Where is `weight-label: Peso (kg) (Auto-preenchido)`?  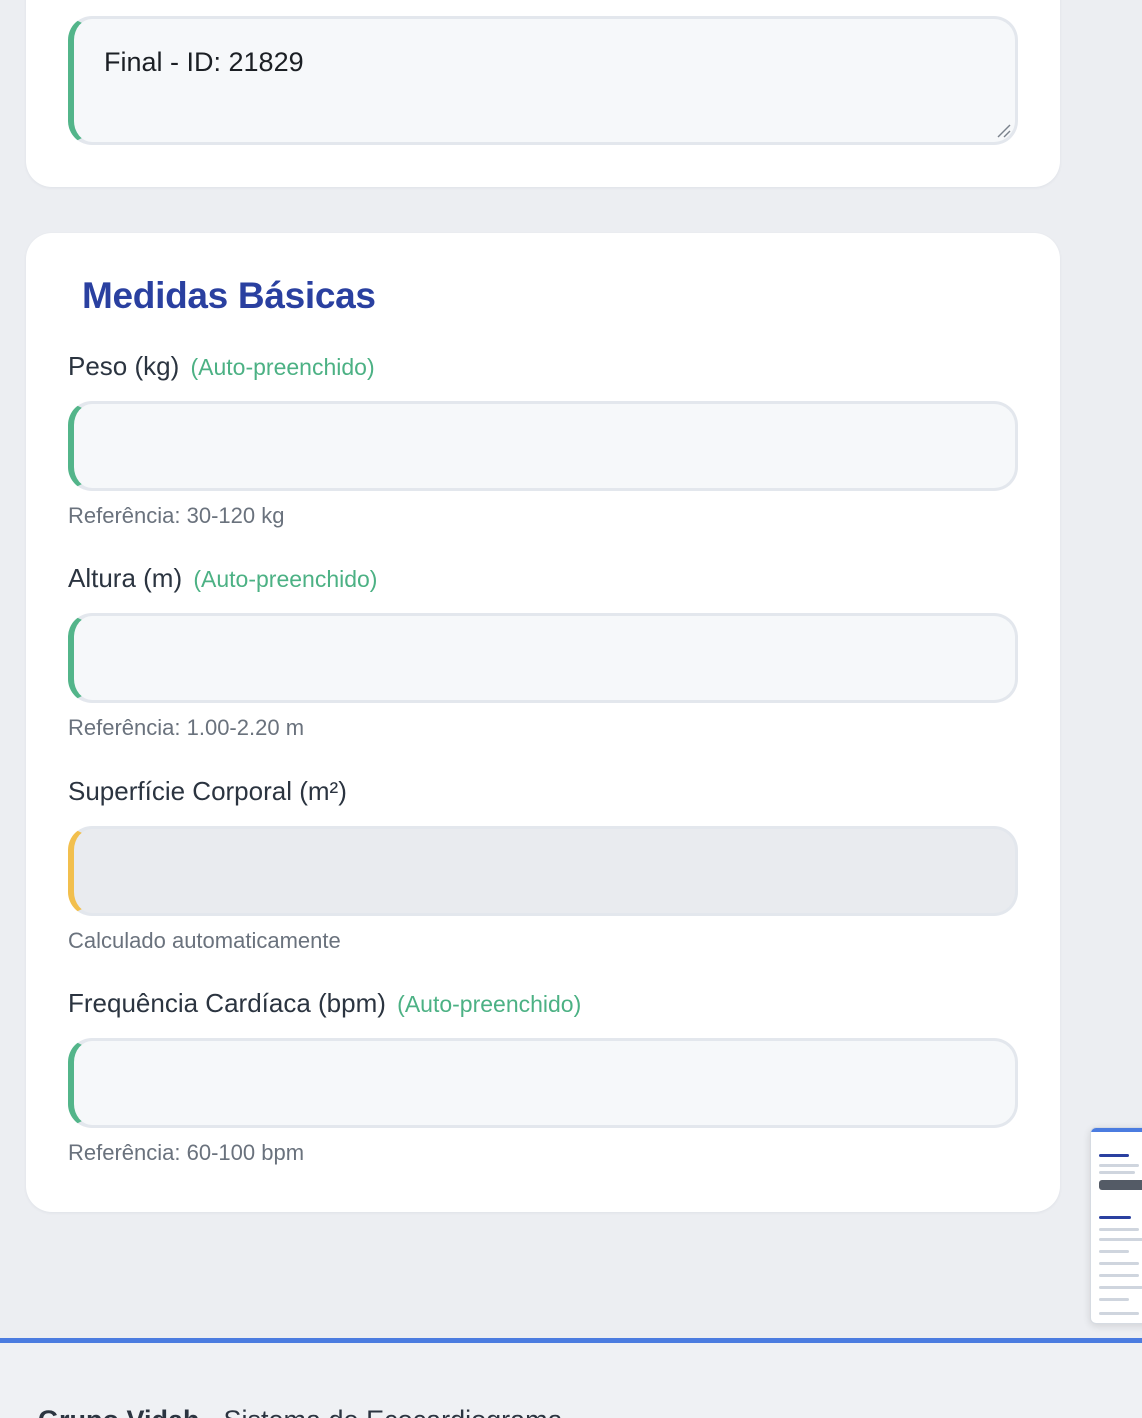 weight-label: Peso (kg) (Auto-preenchido) is located at coordinates (221, 366).